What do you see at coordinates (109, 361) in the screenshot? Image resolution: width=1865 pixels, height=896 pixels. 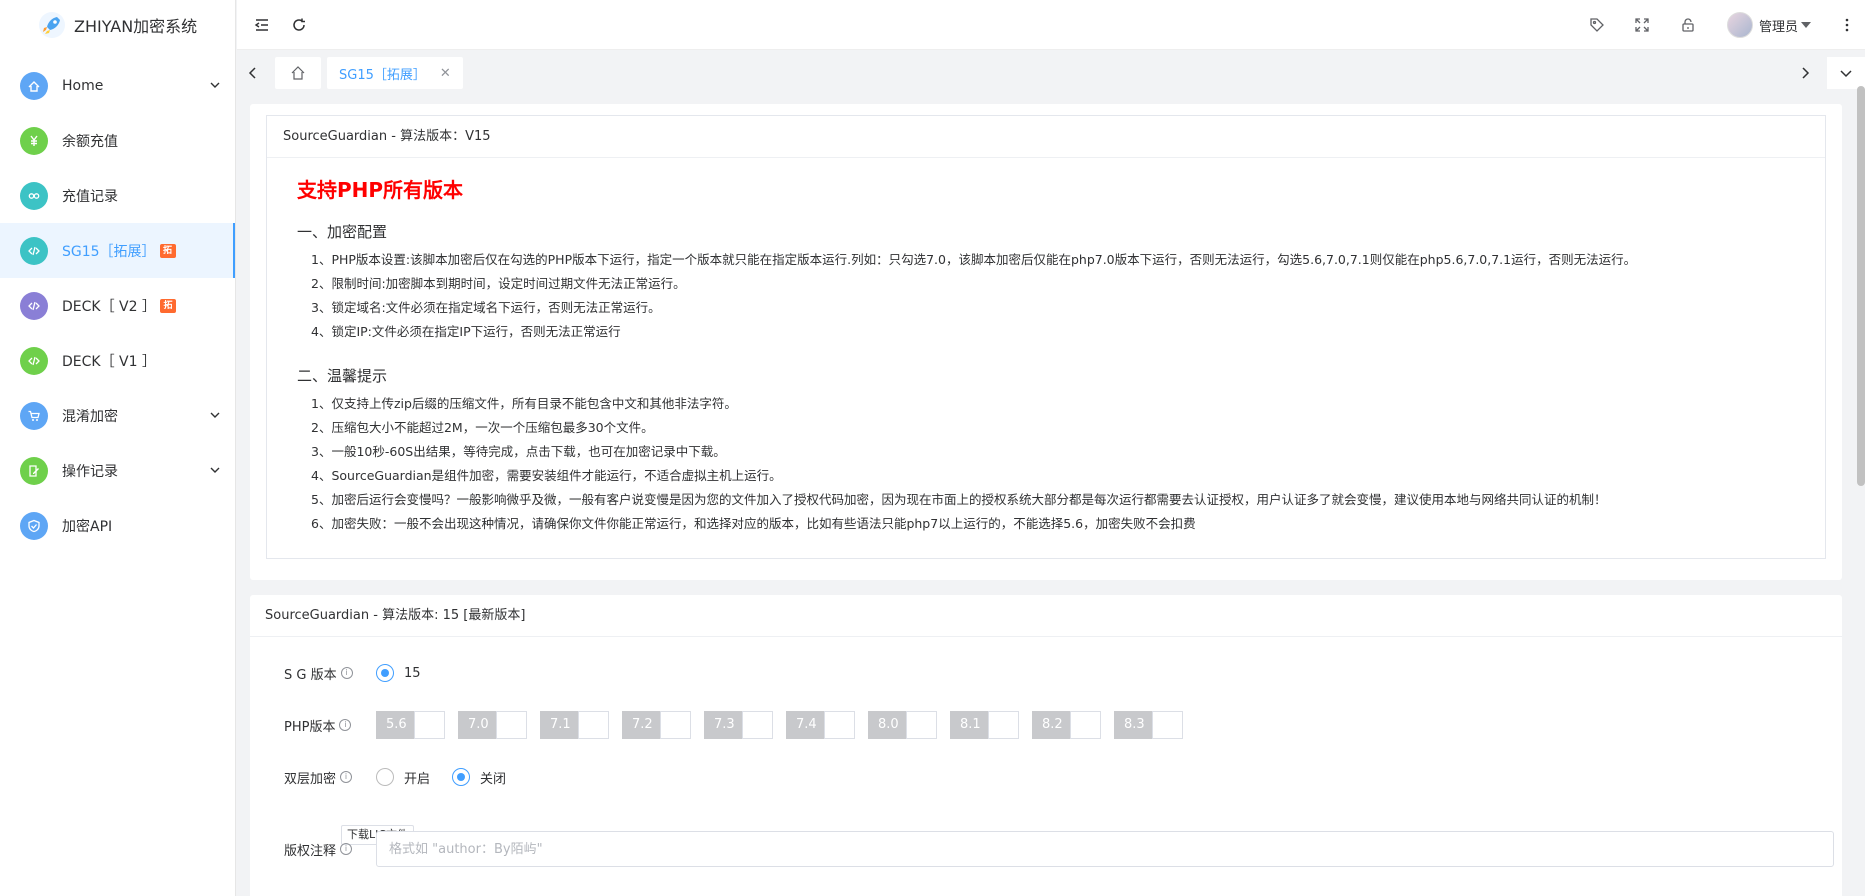 I see `sidebar-item-label: DECK［ V1 ］` at bounding box center [109, 361].